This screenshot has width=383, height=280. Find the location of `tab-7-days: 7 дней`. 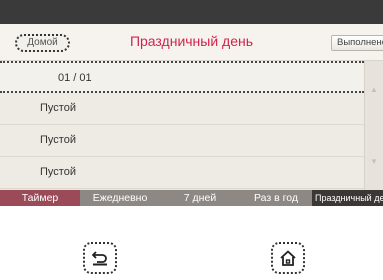

tab-7-days: 7 дней is located at coordinates (200, 198).